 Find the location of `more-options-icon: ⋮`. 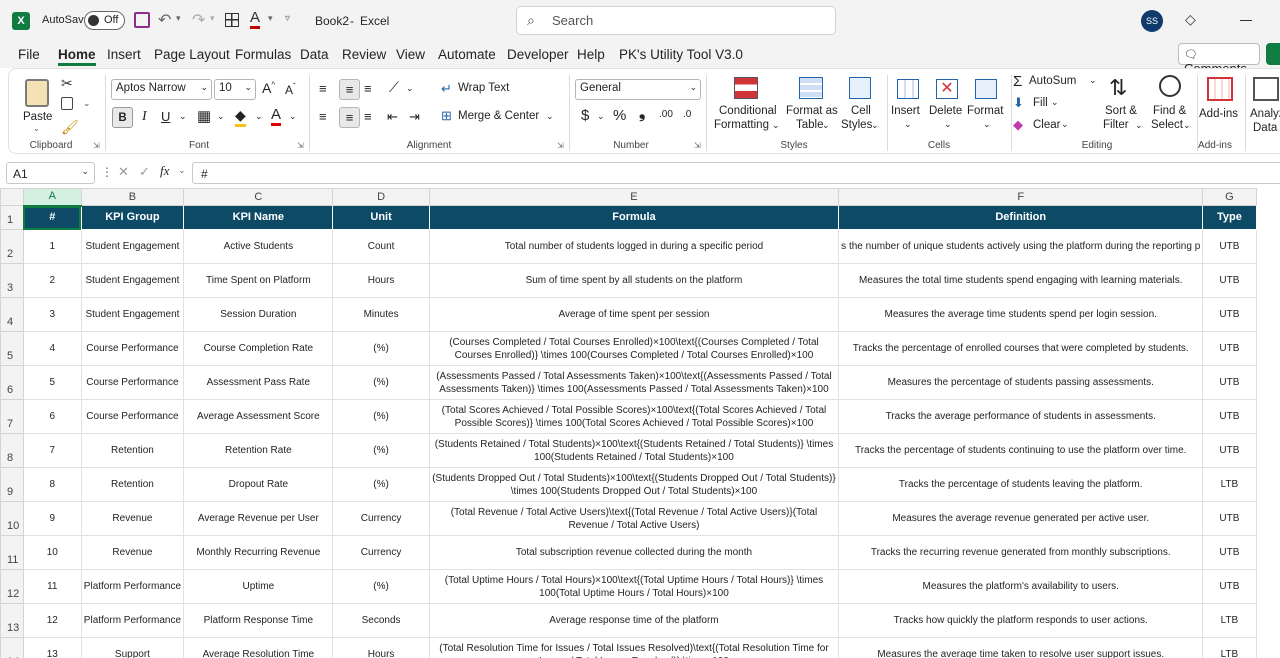

more-options-icon: ⋮ is located at coordinates (107, 172).